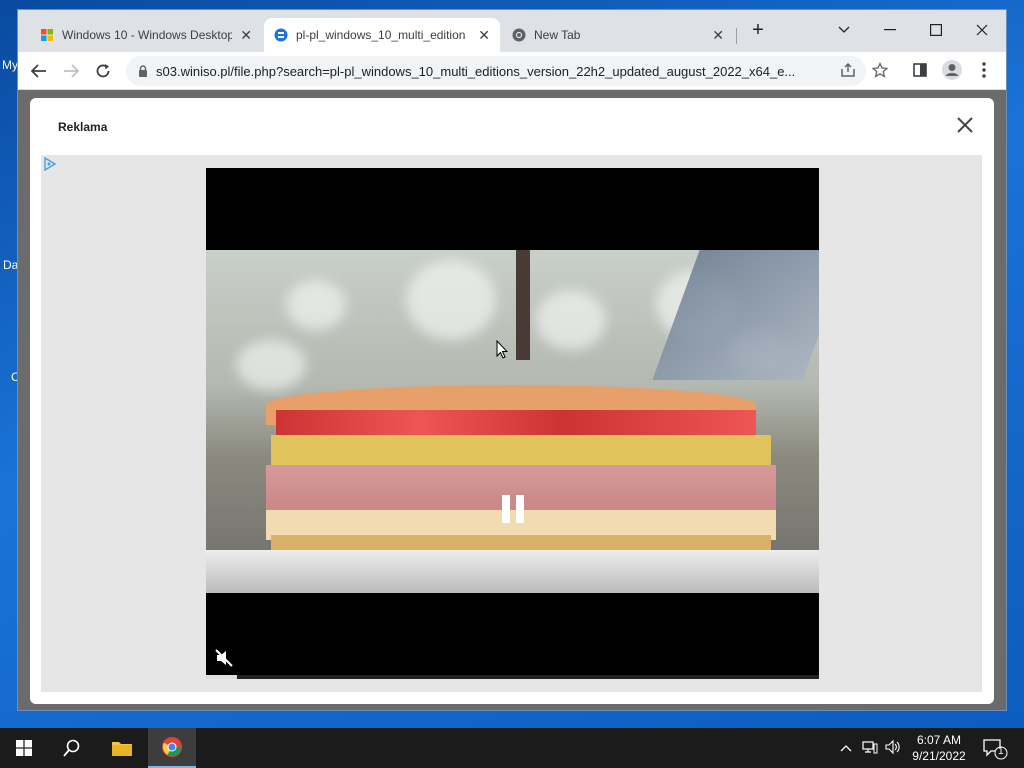 This screenshot has height=768, width=1024. What do you see at coordinates (281, 35) in the screenshot?
I see `site-favicon-icon` at bounding box center [281, 35].